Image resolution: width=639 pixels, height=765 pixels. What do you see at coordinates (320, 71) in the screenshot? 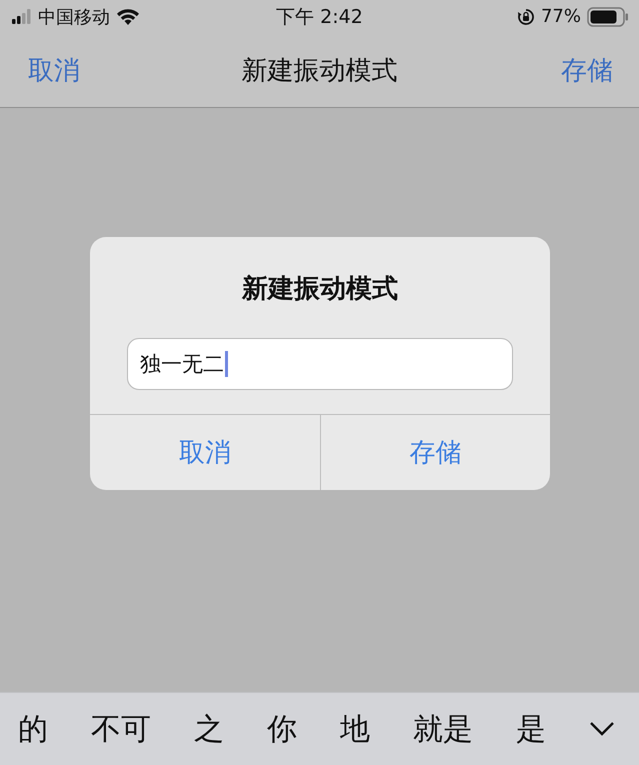
I see `page-title: 新建振动模式` at bounding box center [320, 71].